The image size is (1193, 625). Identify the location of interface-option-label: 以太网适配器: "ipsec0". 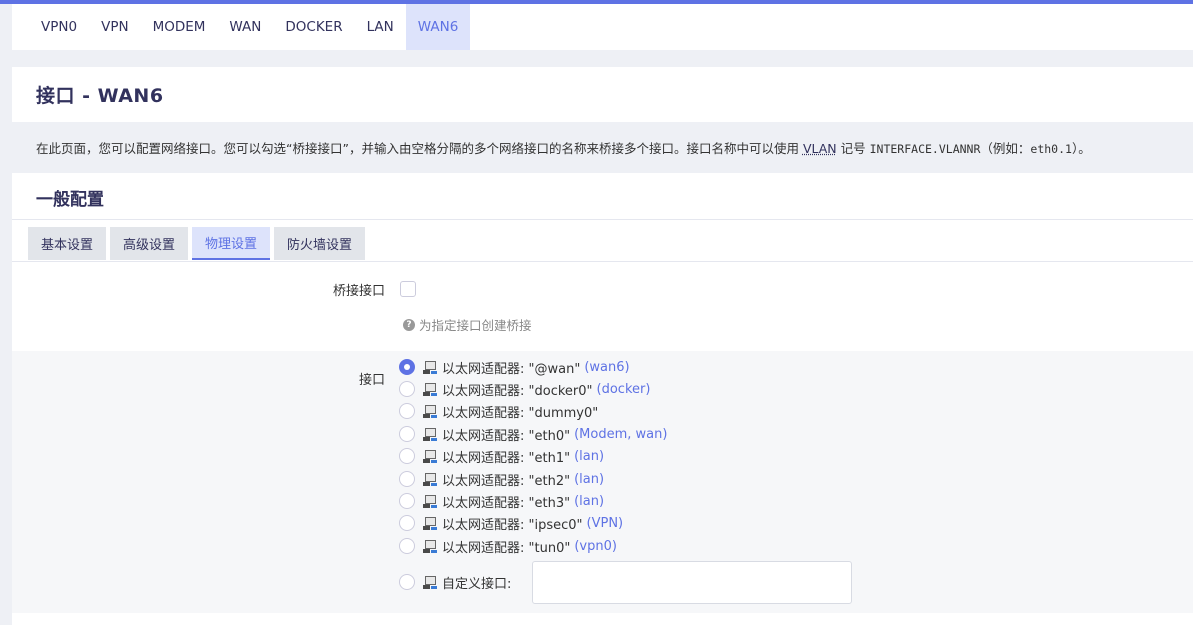
(512, 525).